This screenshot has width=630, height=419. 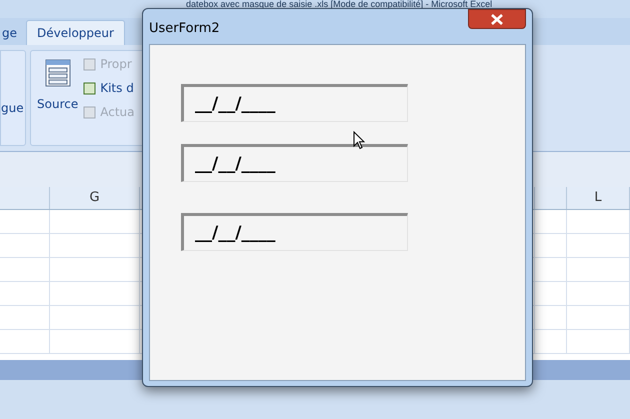 I want to click on dialog-title: UserForm2, so click(x=184, y=29).